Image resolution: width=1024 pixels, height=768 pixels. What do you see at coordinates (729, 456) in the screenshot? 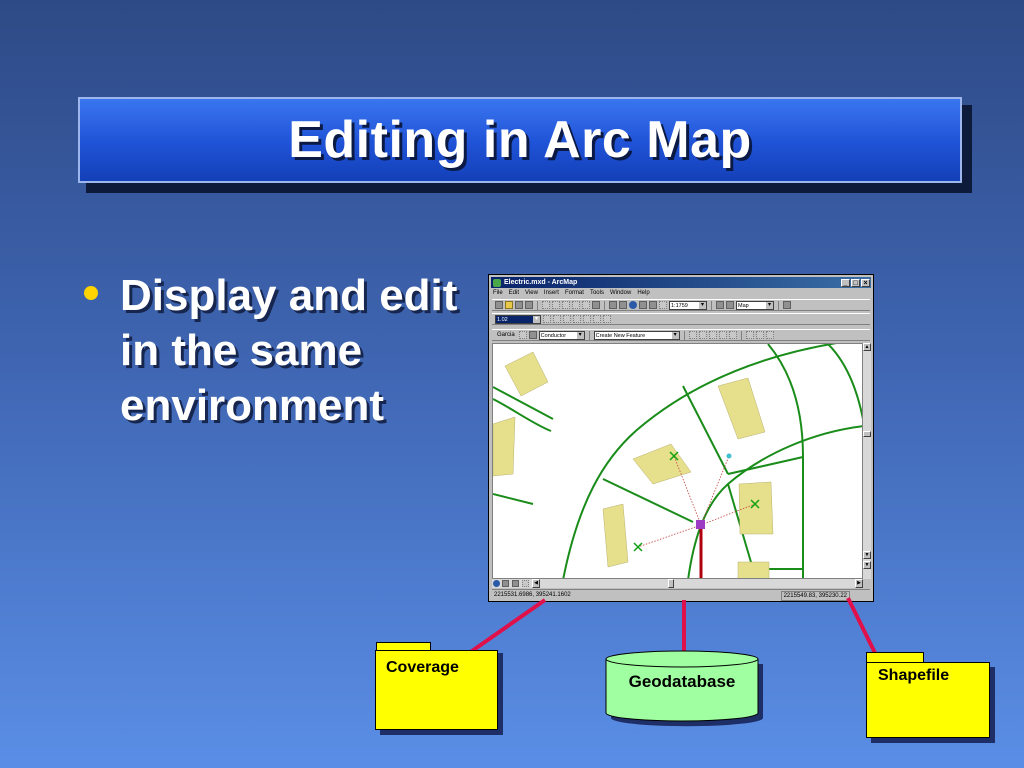
I see `vertex-marker` at bounding box center [729, 456].